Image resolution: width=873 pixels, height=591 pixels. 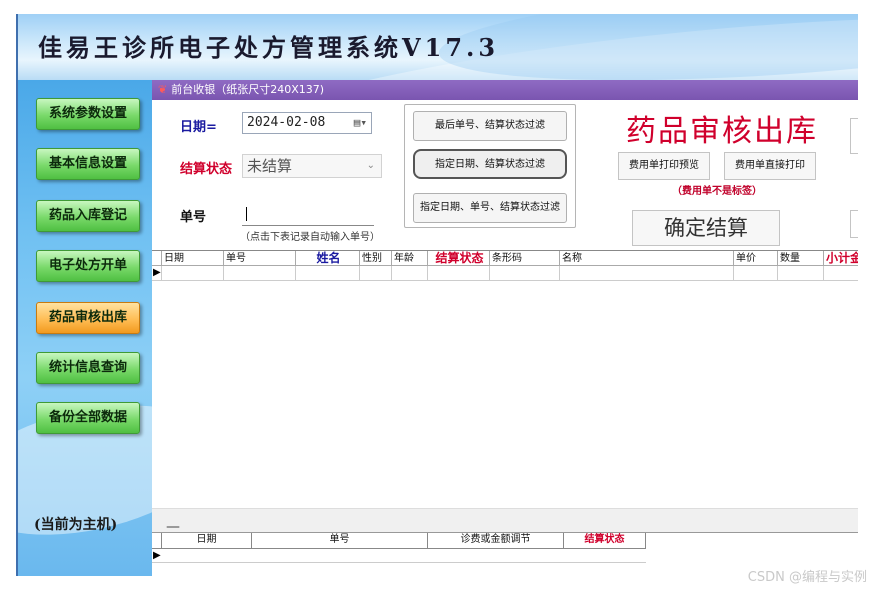 I want to click on nav-stock-in: 药品入库登记, so click(x=88, y=216).